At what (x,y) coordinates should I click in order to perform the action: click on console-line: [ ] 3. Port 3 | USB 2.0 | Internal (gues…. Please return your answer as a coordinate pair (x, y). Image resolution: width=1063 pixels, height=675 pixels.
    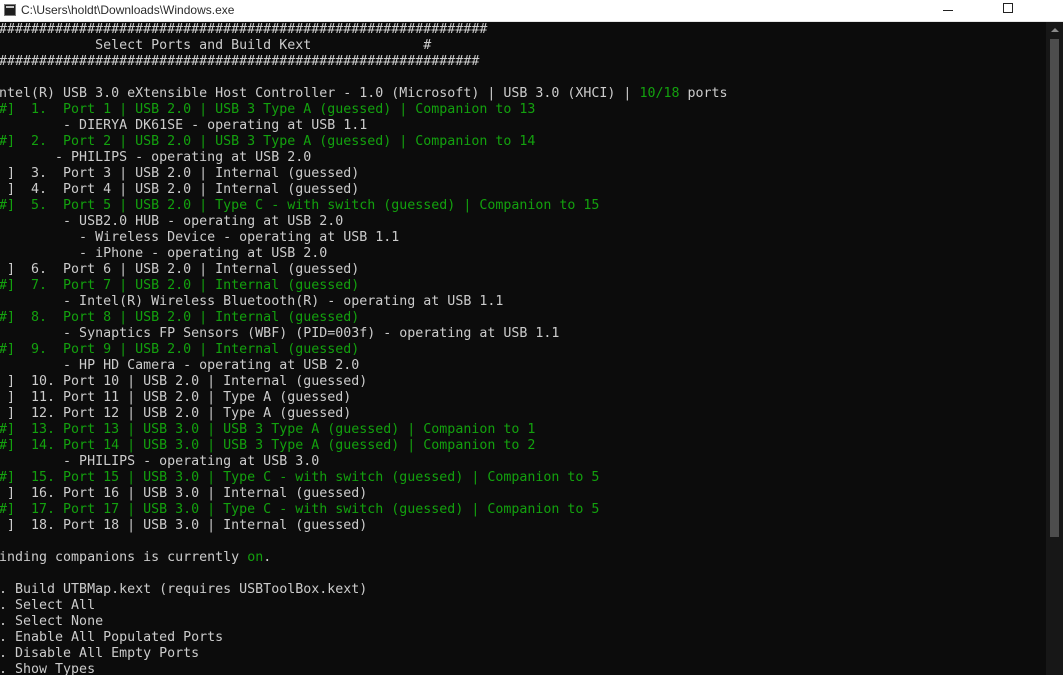
    Looking at the image, I should click on (523, 174).